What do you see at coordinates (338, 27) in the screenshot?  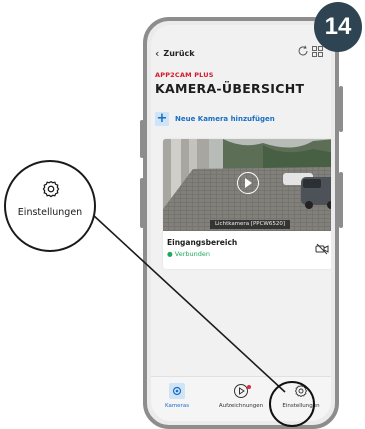 I see `step-badge: 14` at bounding box center [338, 27].